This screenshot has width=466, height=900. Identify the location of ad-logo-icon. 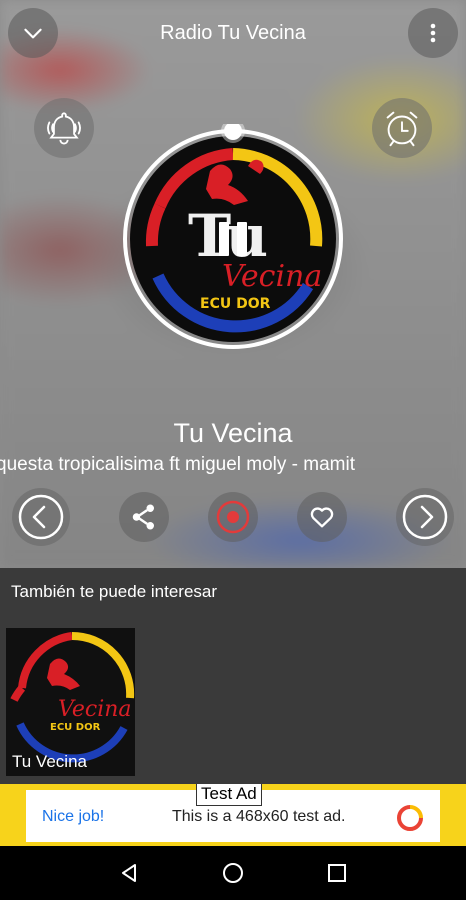
(410, 818).